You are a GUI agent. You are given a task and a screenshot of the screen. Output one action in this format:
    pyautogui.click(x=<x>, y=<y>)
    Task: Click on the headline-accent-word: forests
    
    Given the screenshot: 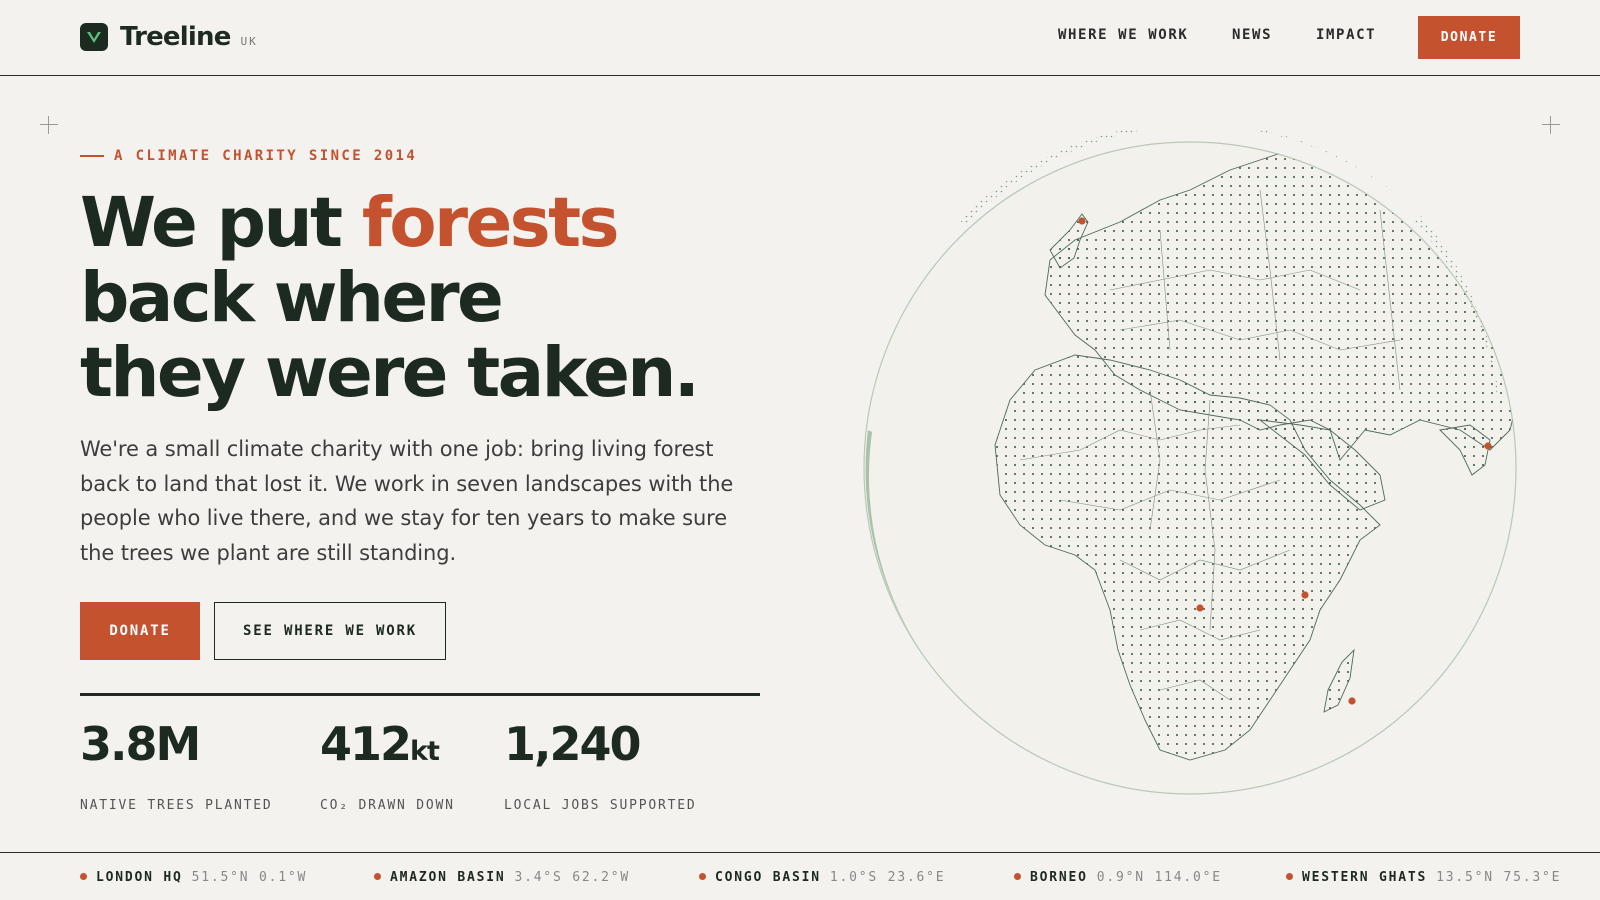 What is the action you would take?
    pyautogui.click(x=490, y=223)
    